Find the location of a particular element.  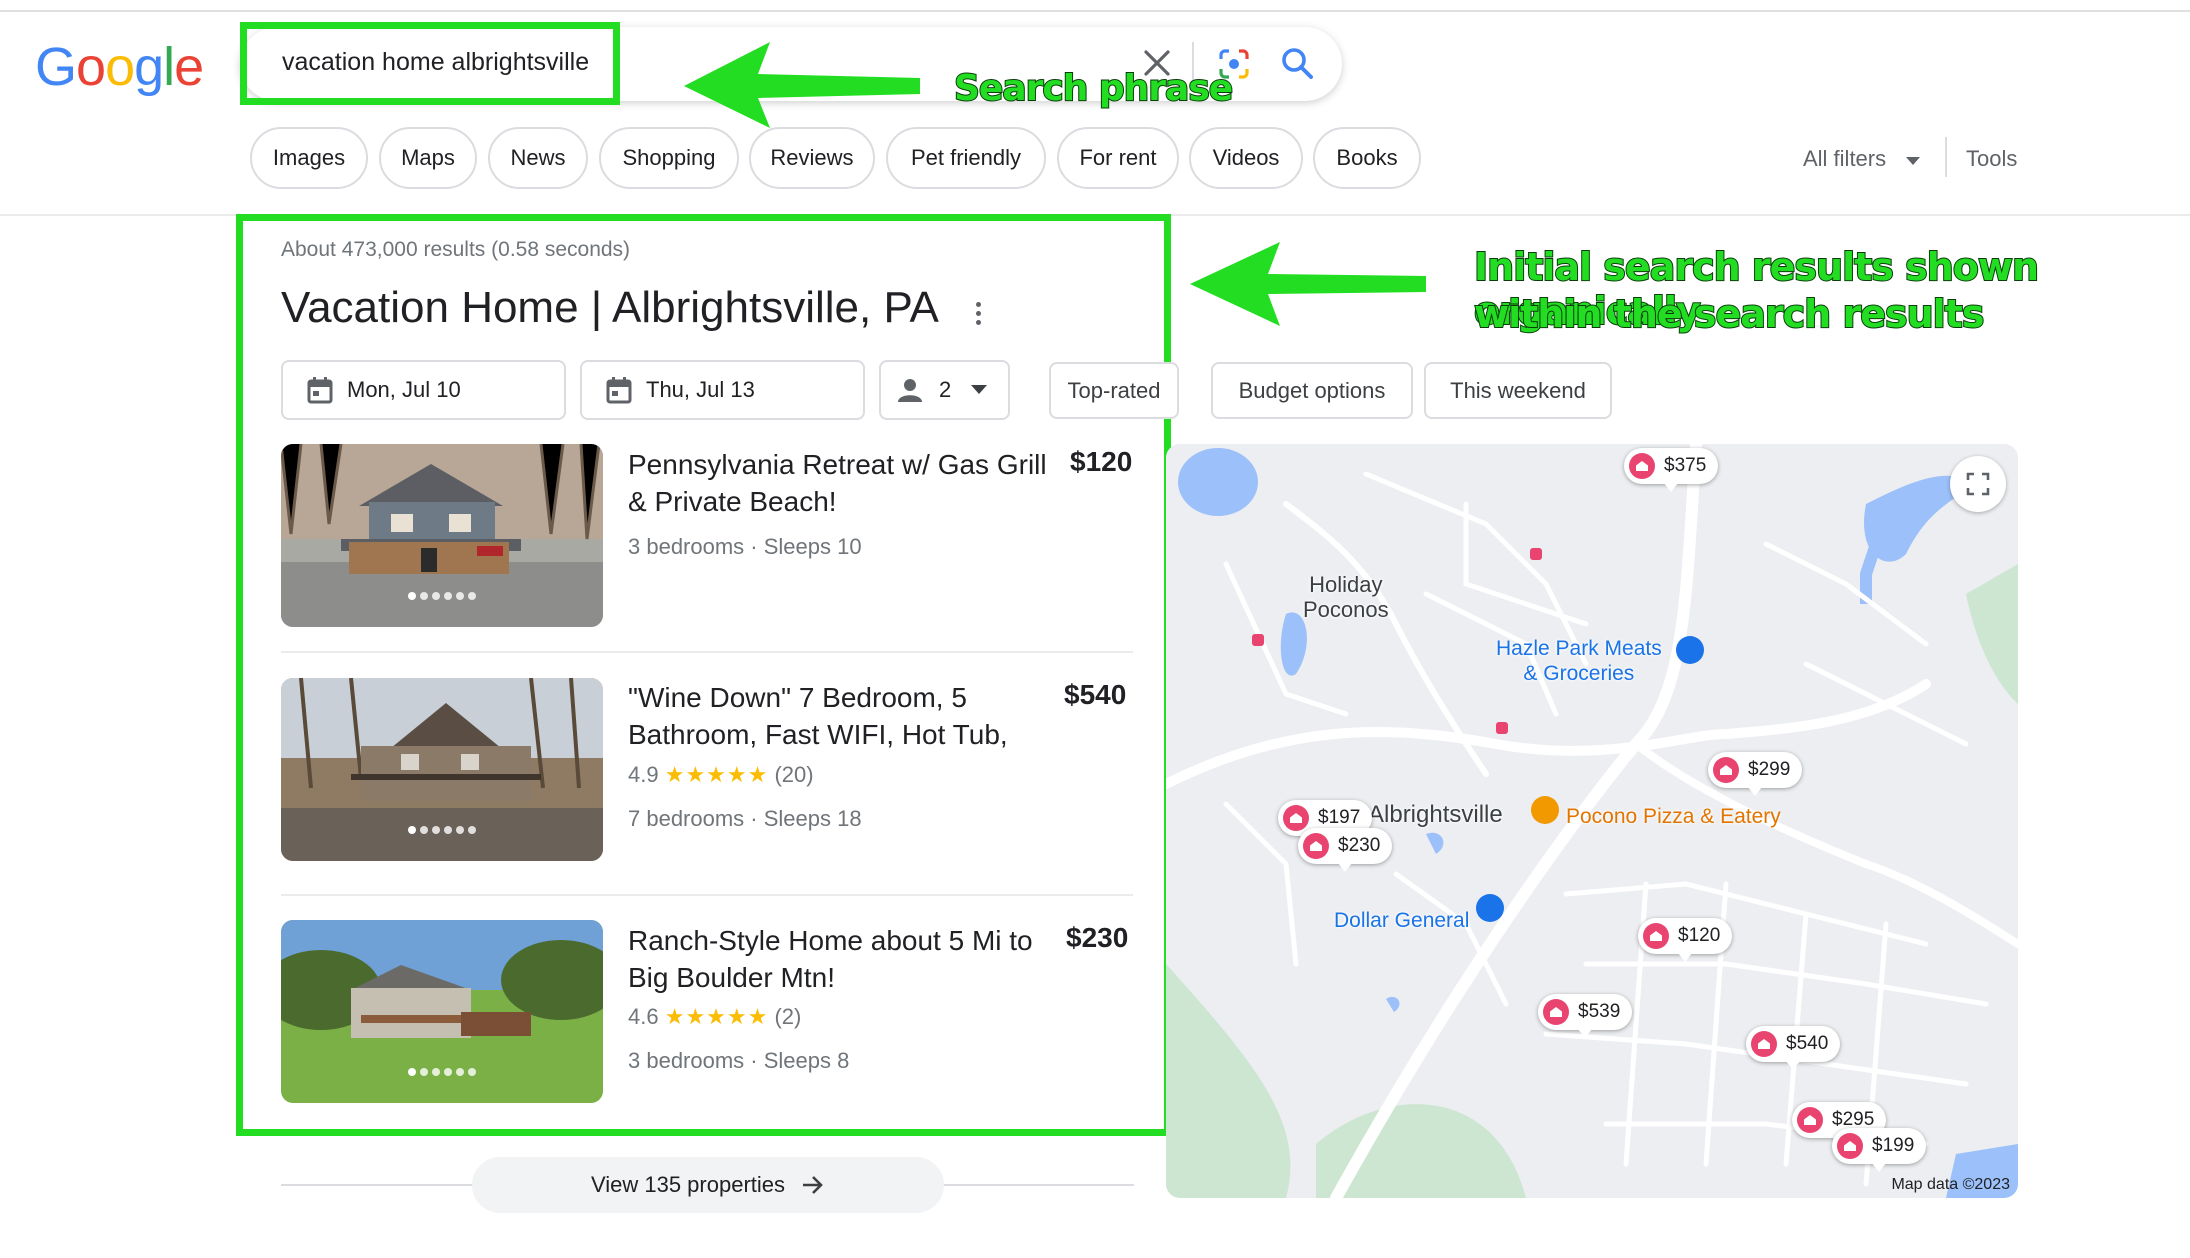

listing-price: $540 is located at coordinates (1095, 694).